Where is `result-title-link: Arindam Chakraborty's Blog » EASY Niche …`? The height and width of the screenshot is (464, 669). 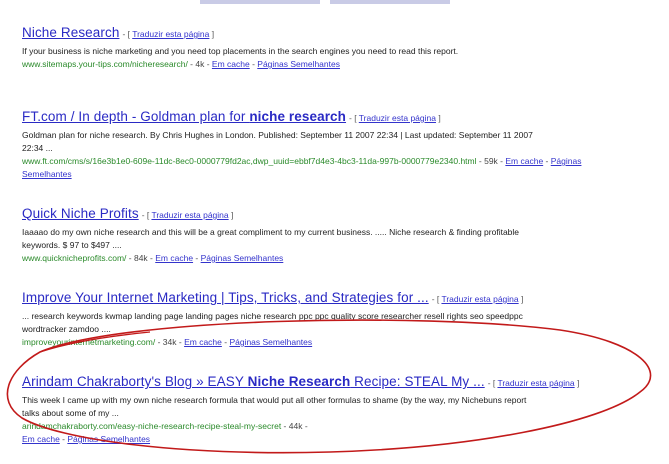
result-title-link: Arindam Chakraborty's Blog » EASY Niche … is located at coordinates (253, 381).